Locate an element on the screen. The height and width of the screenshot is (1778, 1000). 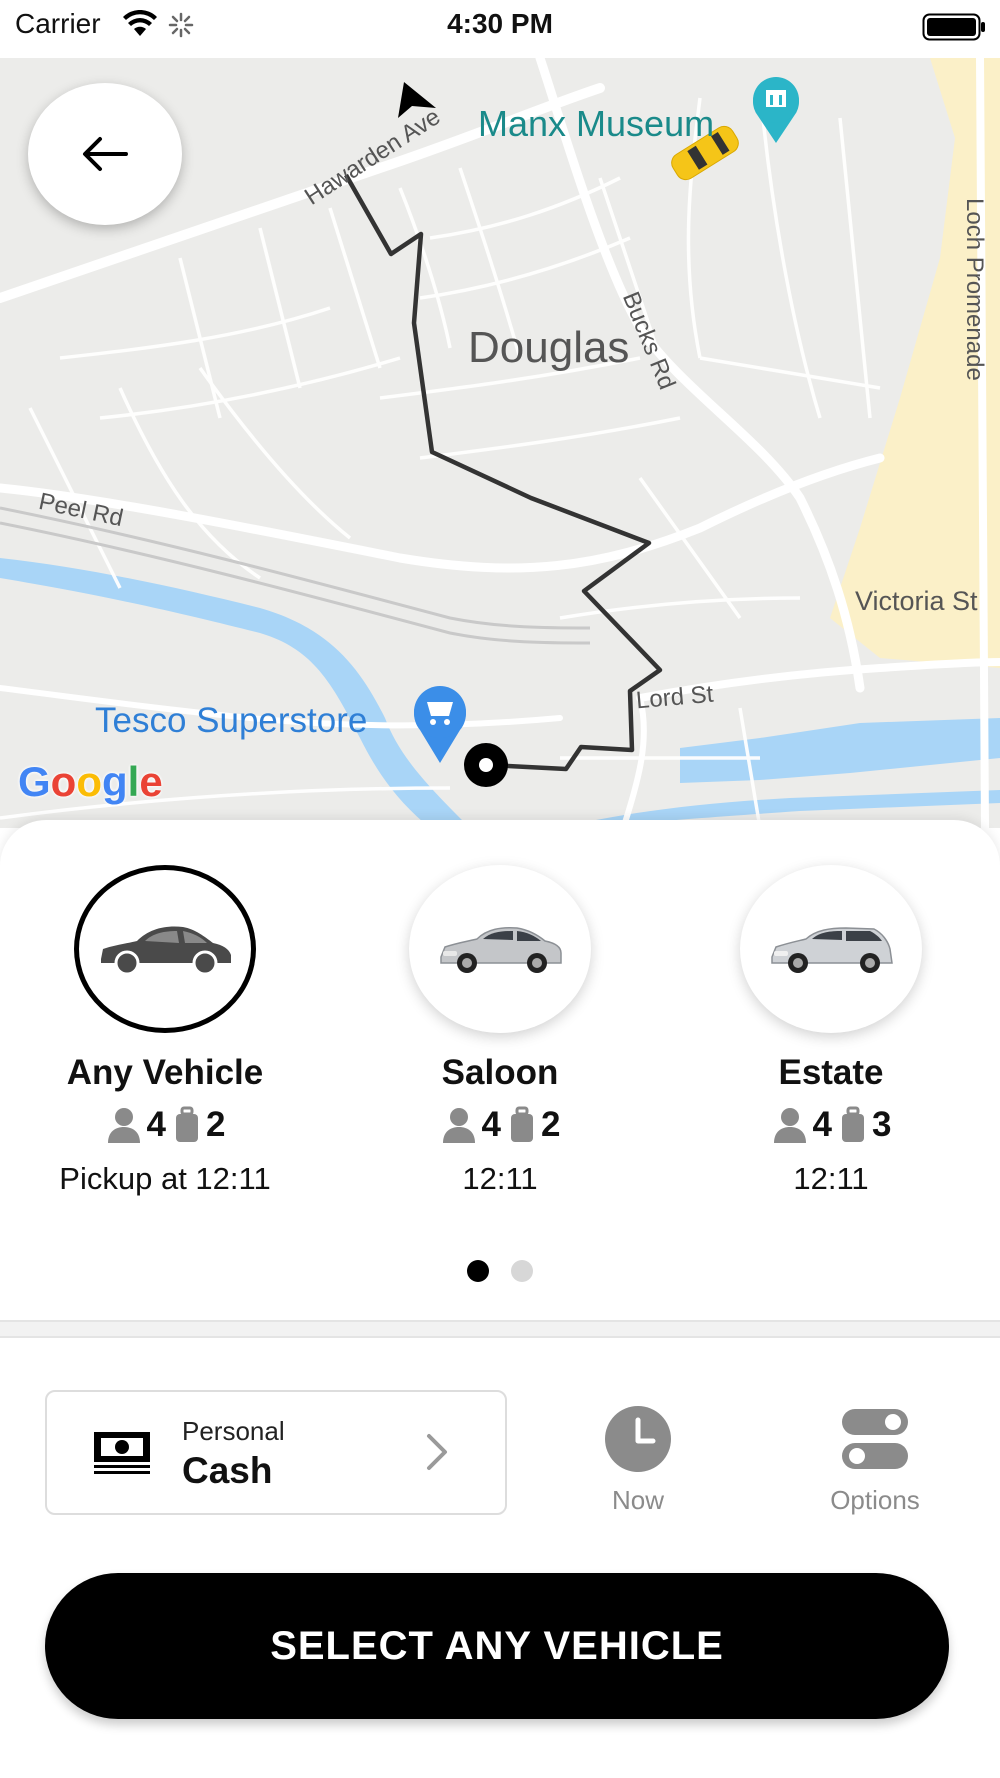
saloon-car-icon is located at coordinates (501, 950).